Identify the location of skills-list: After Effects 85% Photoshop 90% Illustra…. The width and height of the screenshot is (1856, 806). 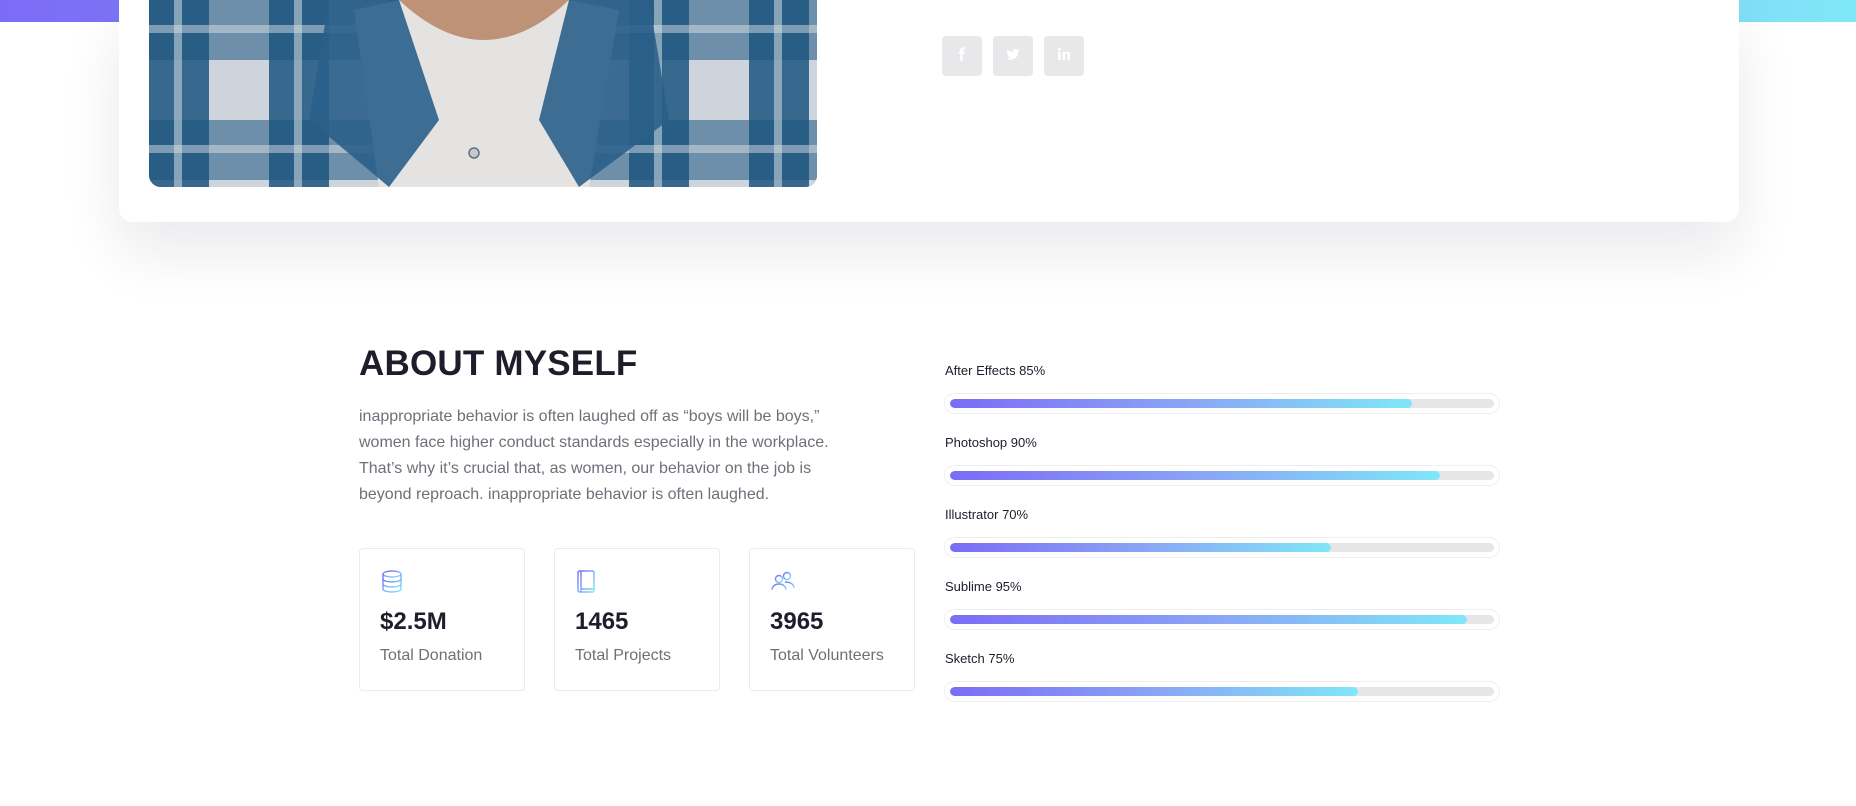
(1224, 521).